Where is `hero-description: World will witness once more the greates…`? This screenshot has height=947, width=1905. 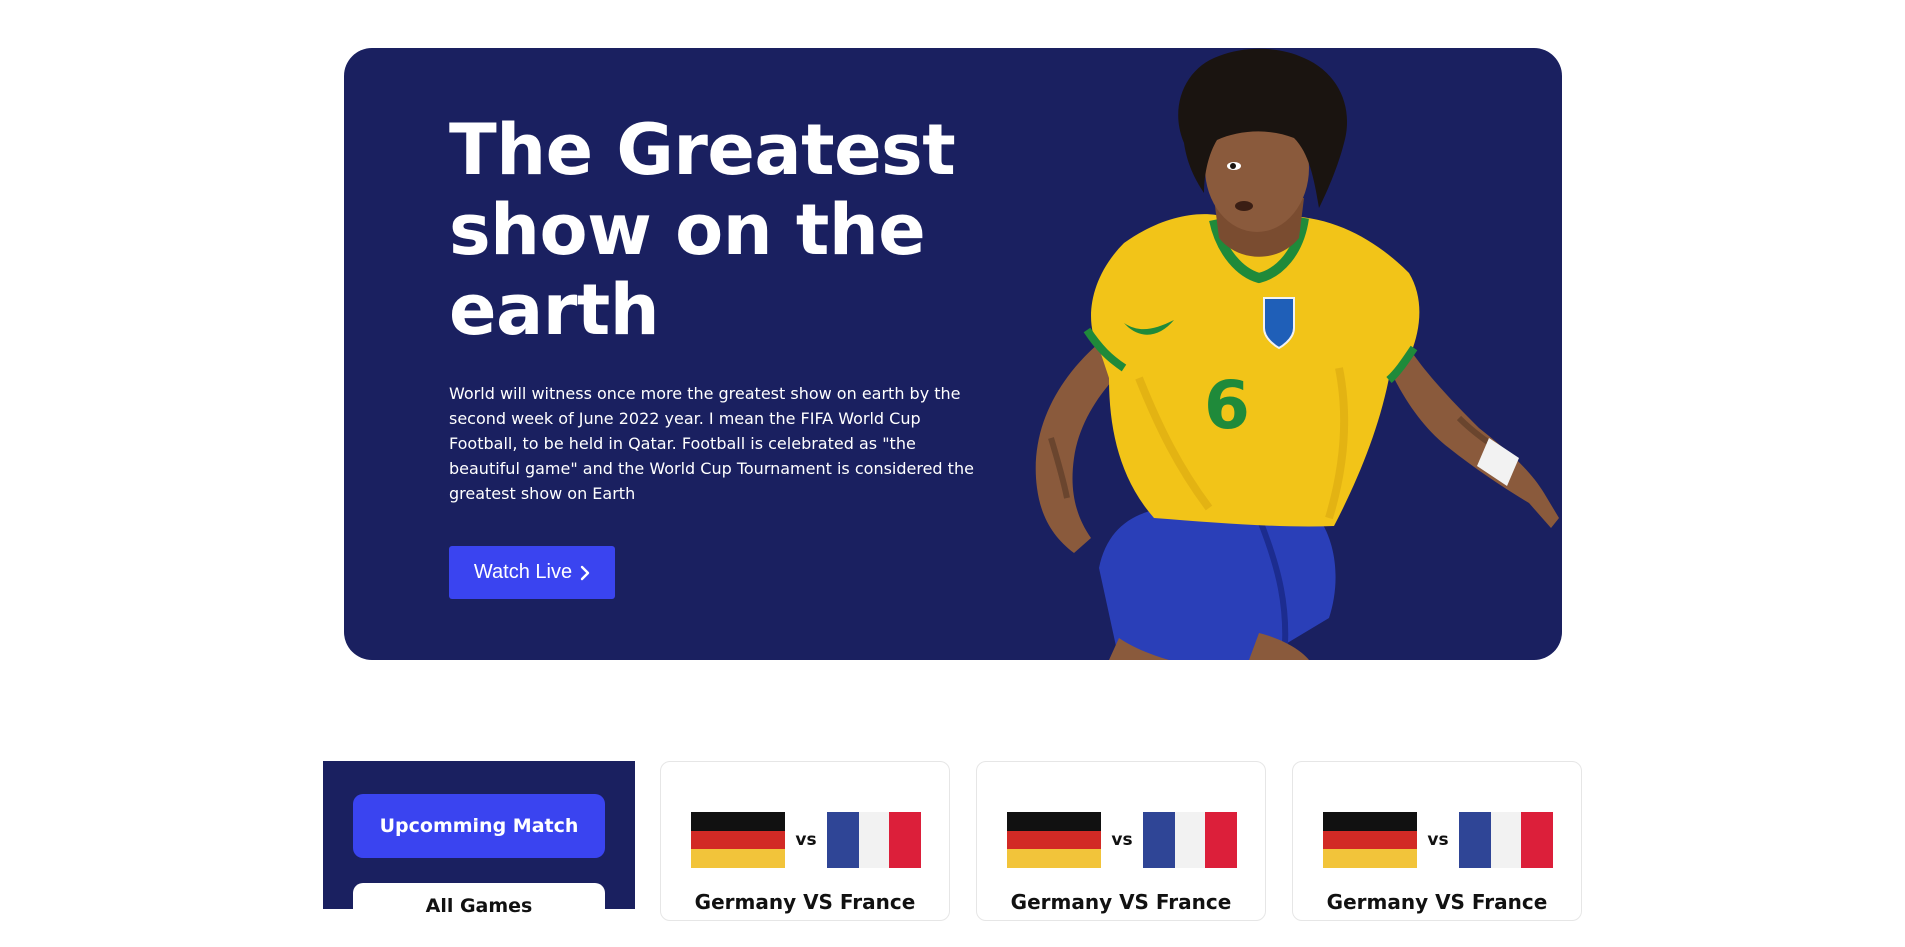 hero-description: World will witness once more the greates… is located at coordinates (711, 443).